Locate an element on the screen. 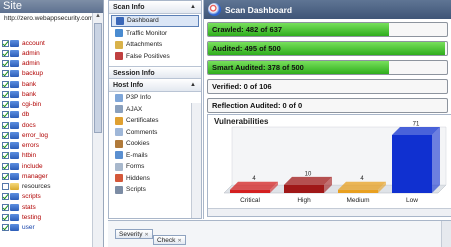 This screenshot has width=451, height=247. scroll-thumb is located at coordinates (98, 78).